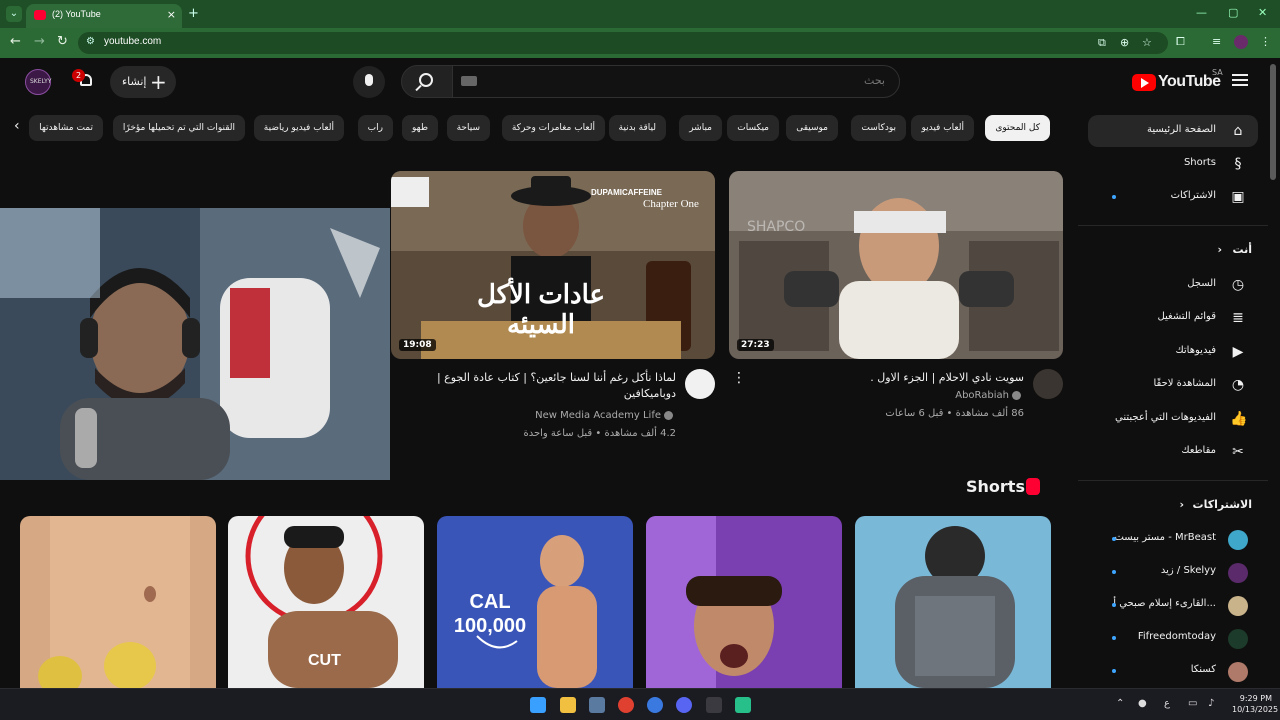  What do you see at coordinates (298, 128) in the screenshot?
I see `filter-chip: ألعاب فيديو رياضية` at bounding box center [298, 128].